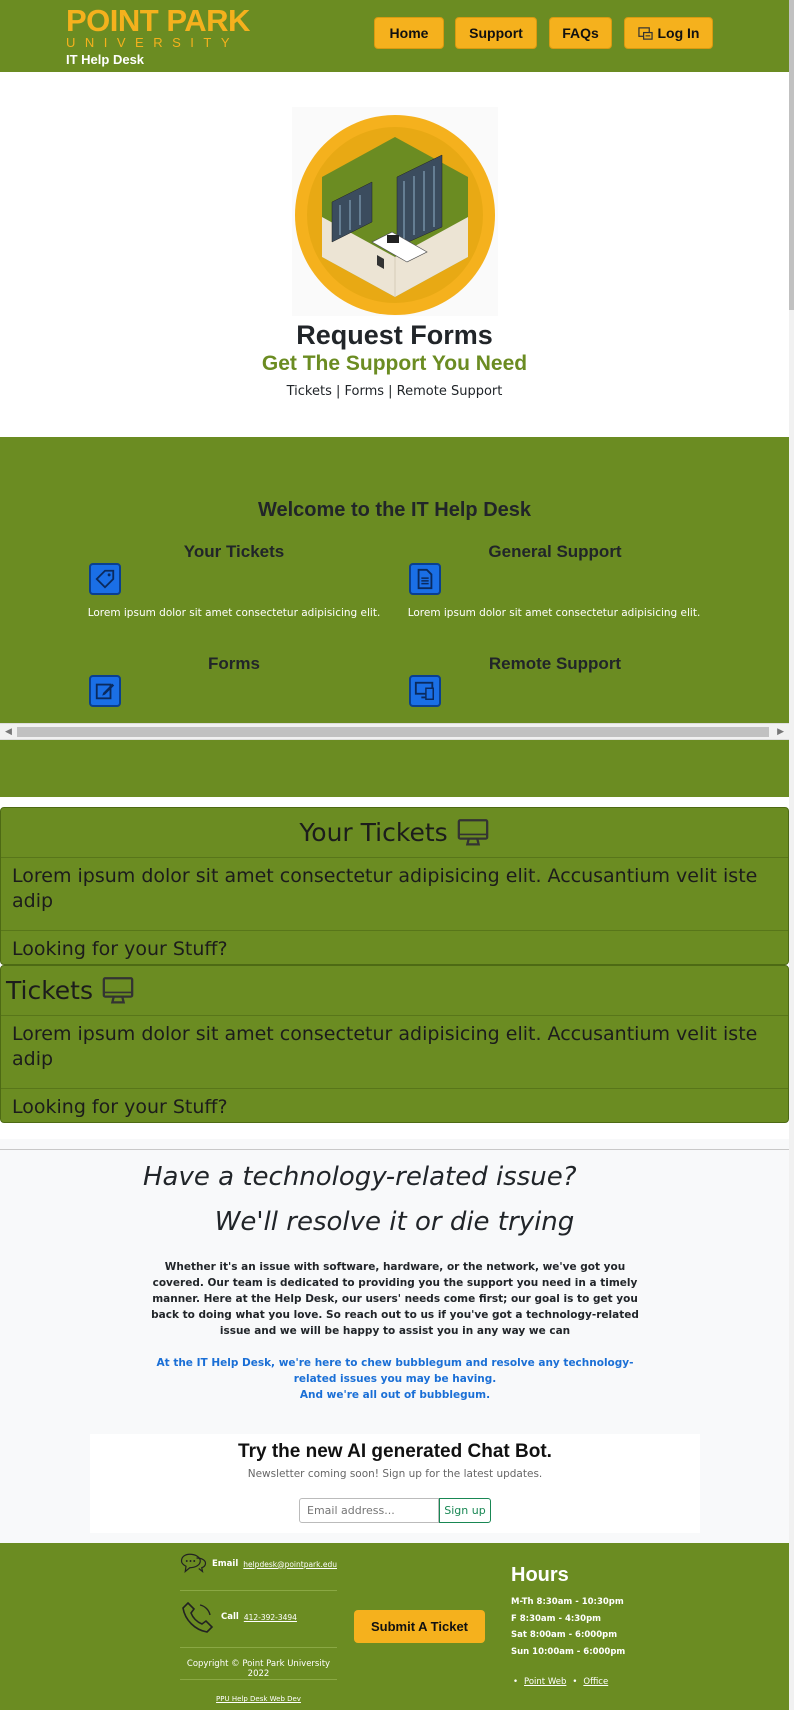 The image size is (794, 1710). I want to click on tag-icon, so click(105, 579).